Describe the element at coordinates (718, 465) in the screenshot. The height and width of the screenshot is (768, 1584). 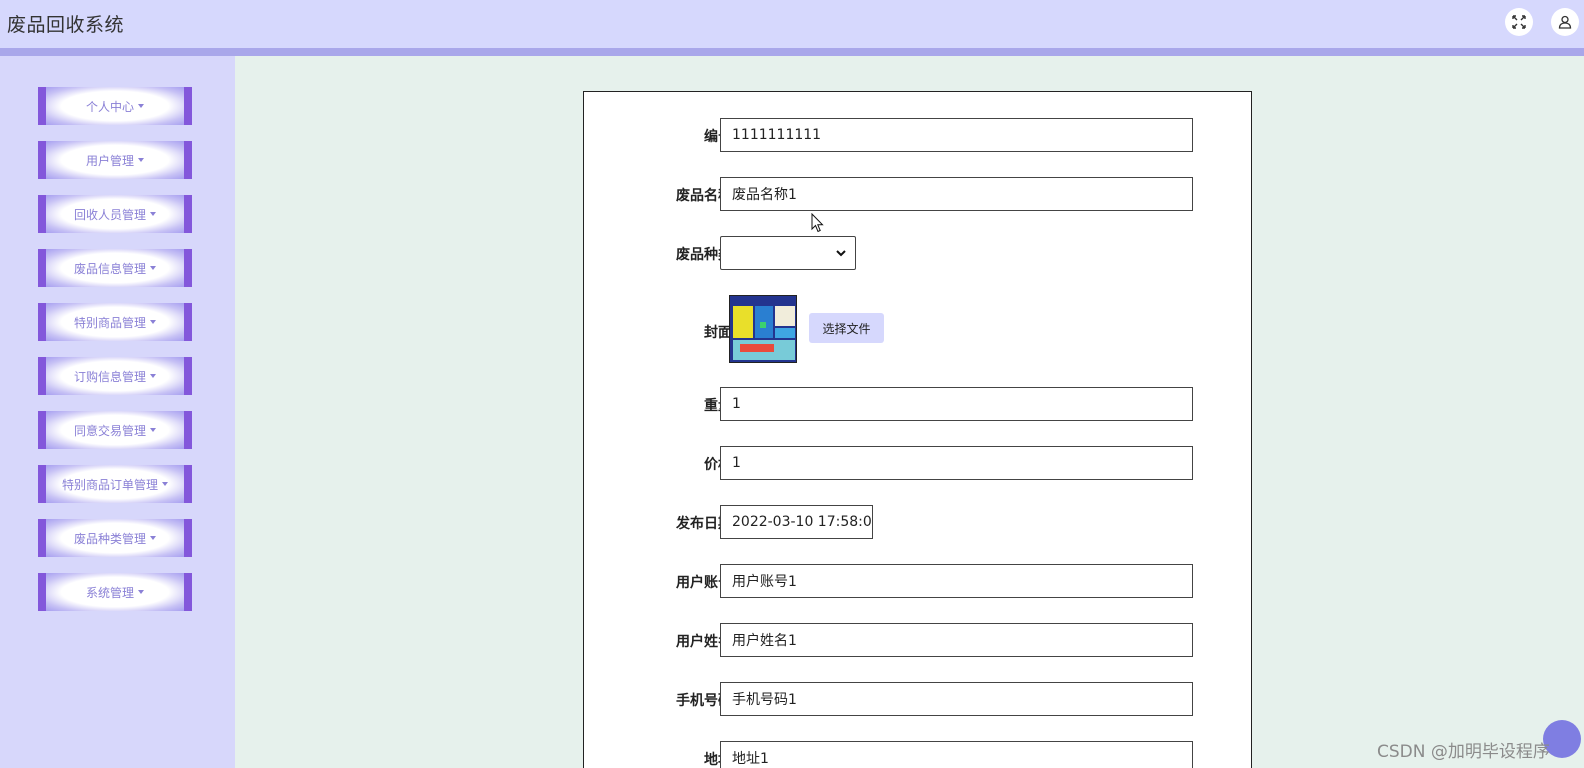
I see `price-label: 价格` at that location.